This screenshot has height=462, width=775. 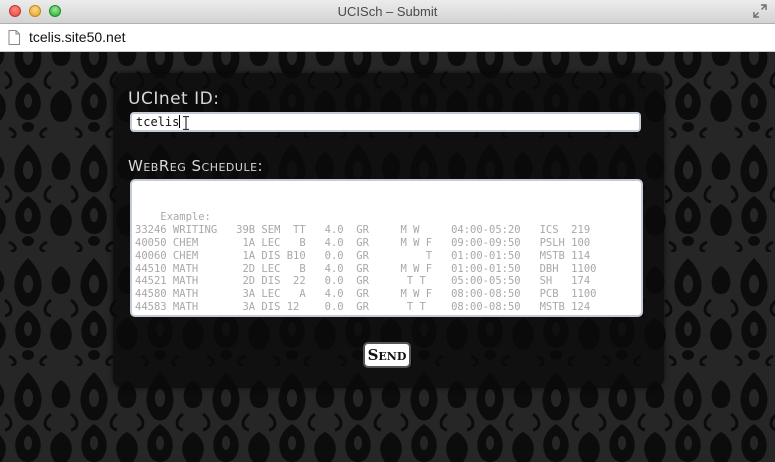 What do you see at coordinates (387, 38) in the screenshot?
I see `address-bar: tcelis.site50.net` at bounding box center [387, 38].